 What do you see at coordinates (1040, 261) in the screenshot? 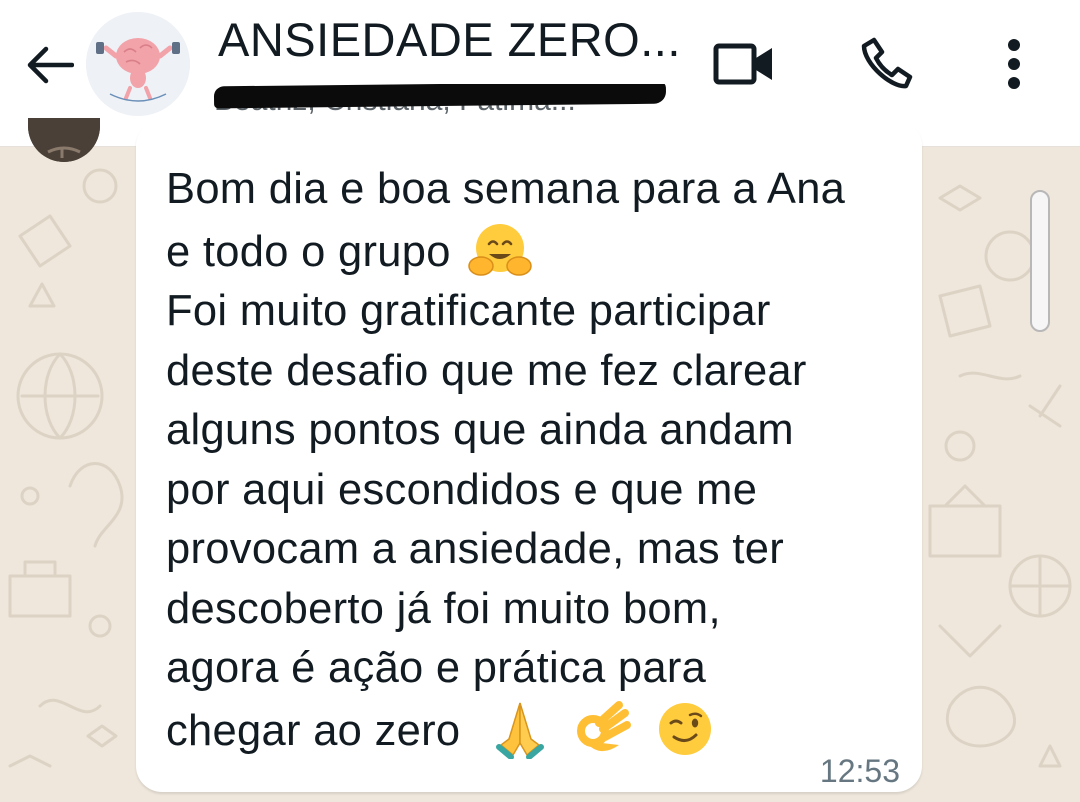
I see `scrollbar-thumb` at bounding box center [1040, 261].